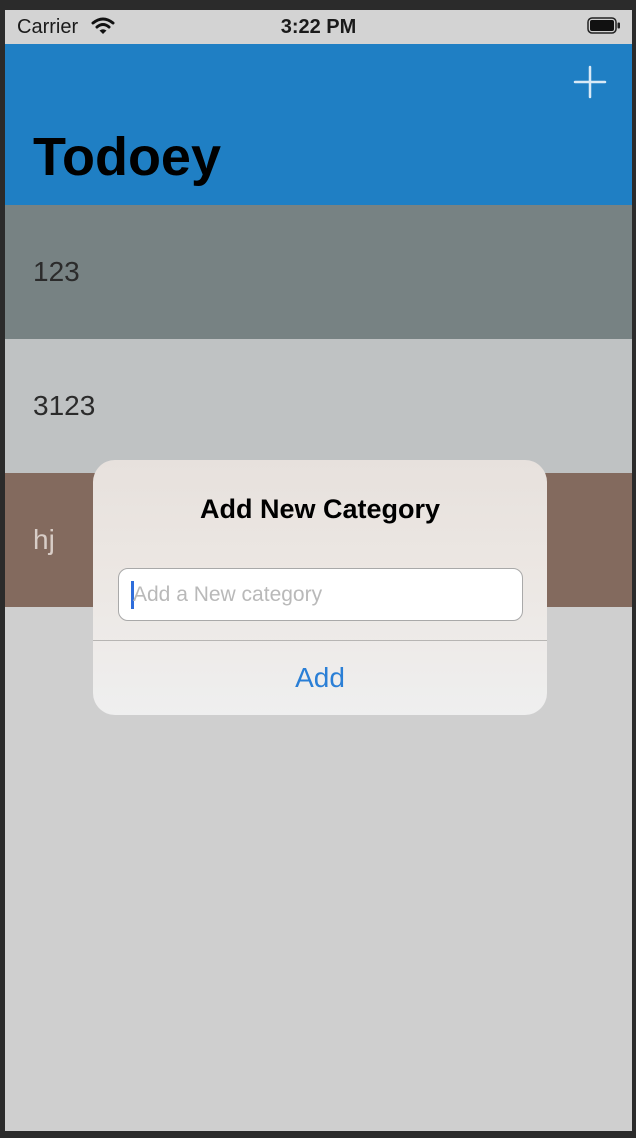 Image resolution: width=636 pixels, height=1138 pixels. I want to click on category-label: 3123, so click(64, 405).